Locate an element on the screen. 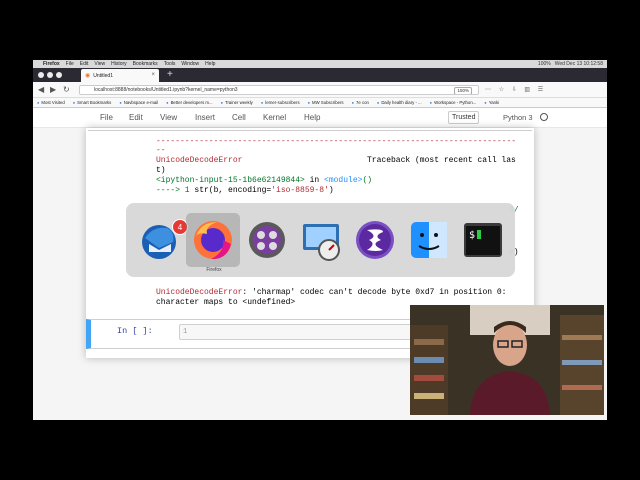  terminal-app: $ is located at coordinates (483, 240).